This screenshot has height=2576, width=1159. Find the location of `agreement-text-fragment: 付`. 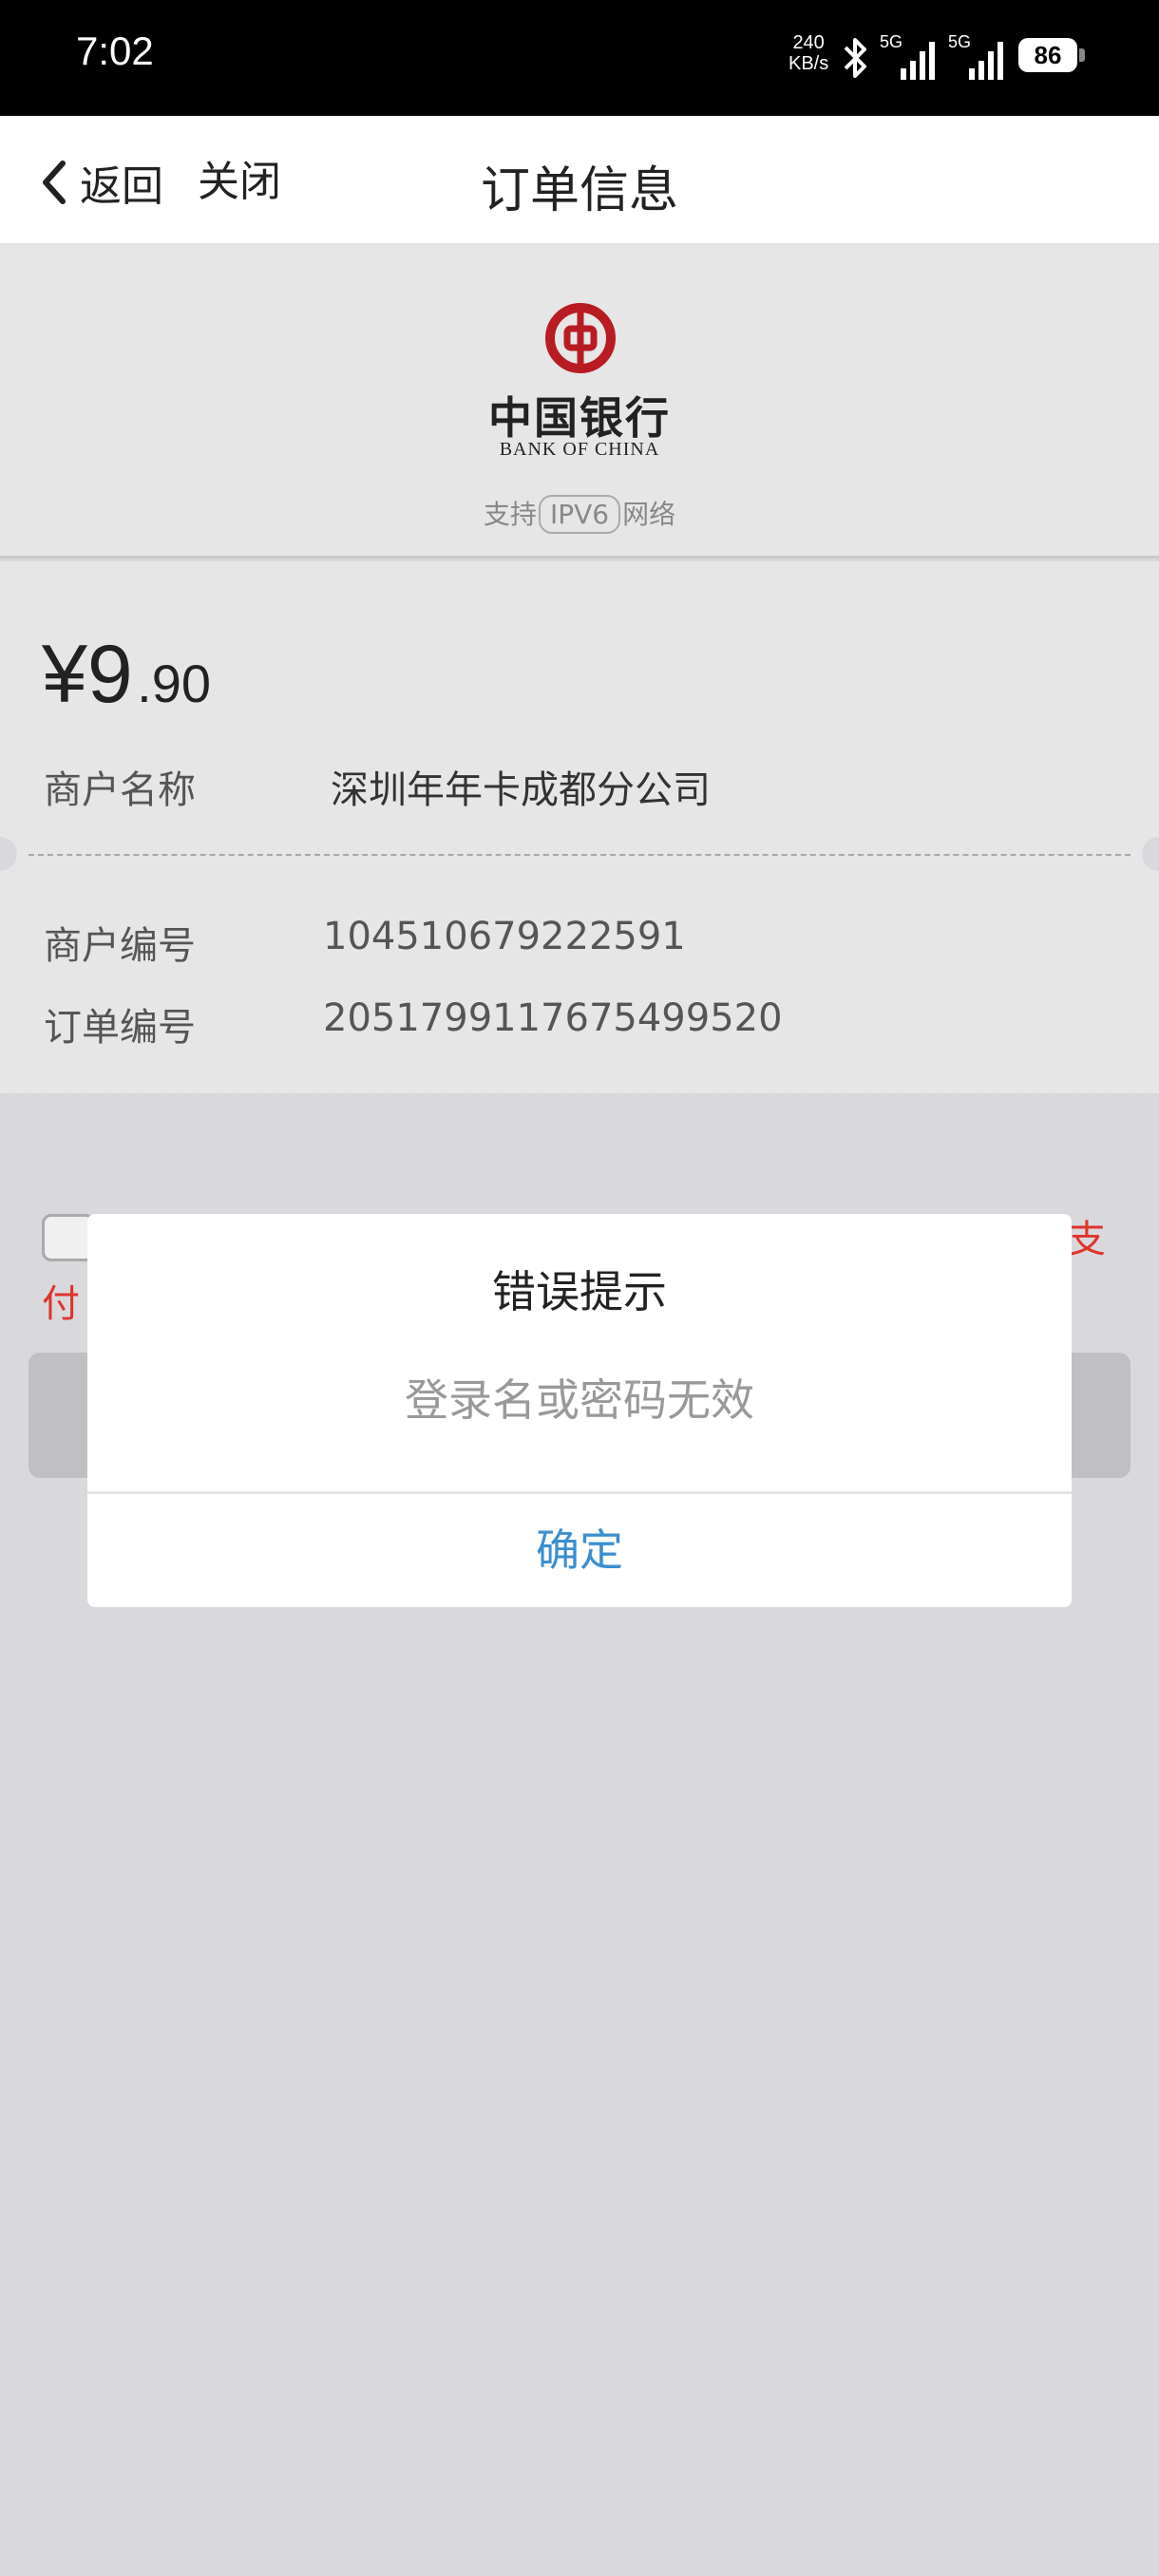

agreement-text-fragment: 付 is located at coordinates (61, 1304).